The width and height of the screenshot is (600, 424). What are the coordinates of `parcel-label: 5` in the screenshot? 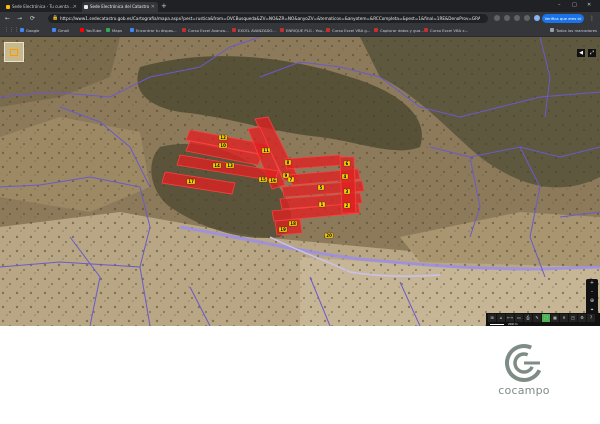 It's located at (321, 187).